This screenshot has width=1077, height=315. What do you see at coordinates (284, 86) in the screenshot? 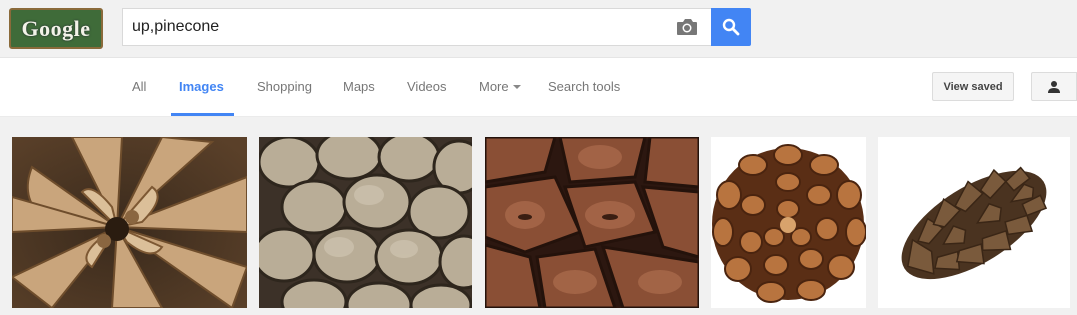
I see `tab-shopping: Shopping` at bounding box center [284, 86].